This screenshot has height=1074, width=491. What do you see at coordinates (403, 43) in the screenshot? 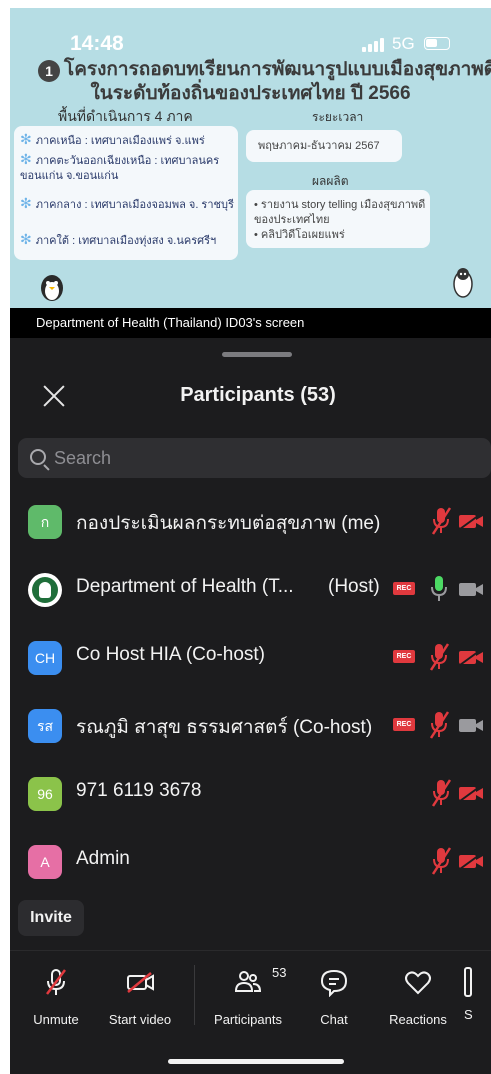
I see `network-label: 5G` at bounding box center [403, 43].